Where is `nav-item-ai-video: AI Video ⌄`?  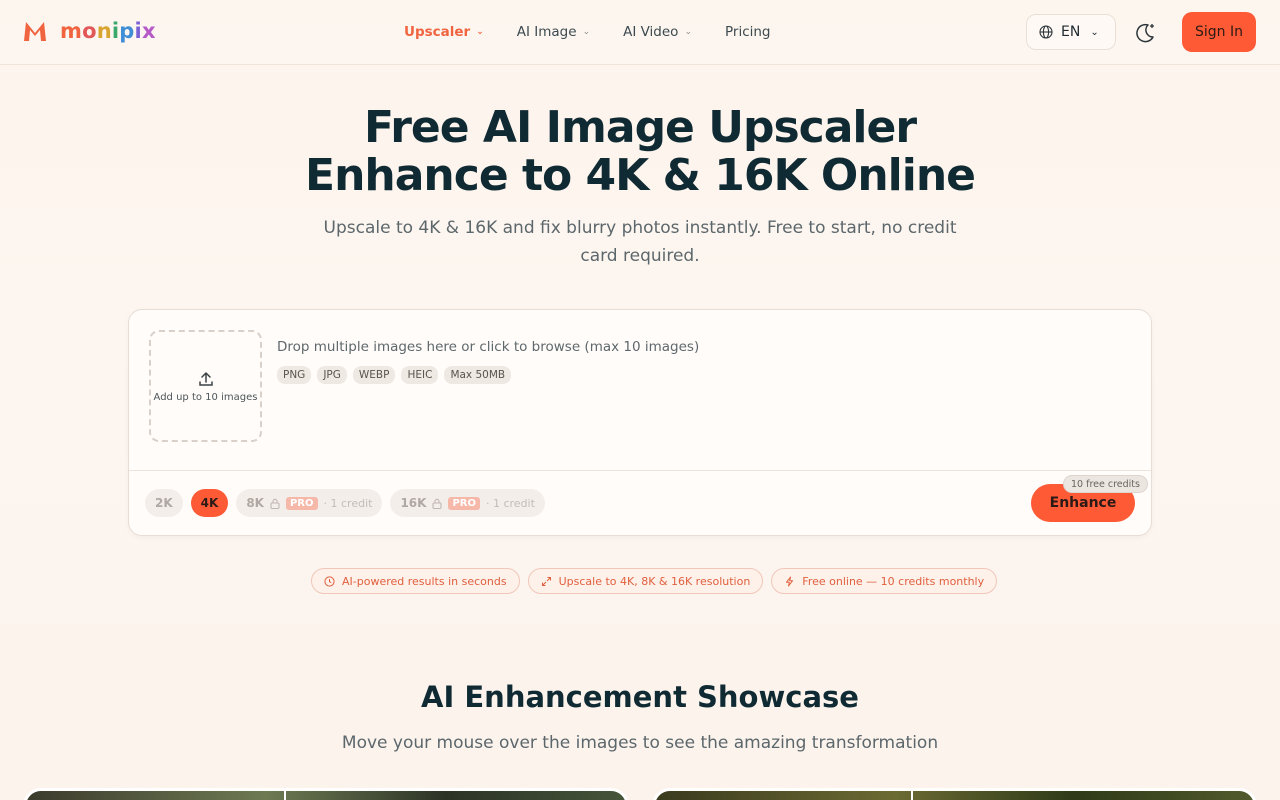
nav-item-ai-video: AI Video ⌄ is located at coordinates (657, 32).